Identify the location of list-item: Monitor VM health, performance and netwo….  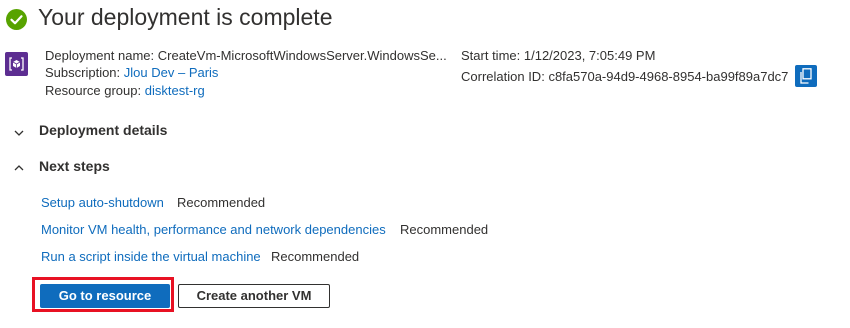
(264, 229).